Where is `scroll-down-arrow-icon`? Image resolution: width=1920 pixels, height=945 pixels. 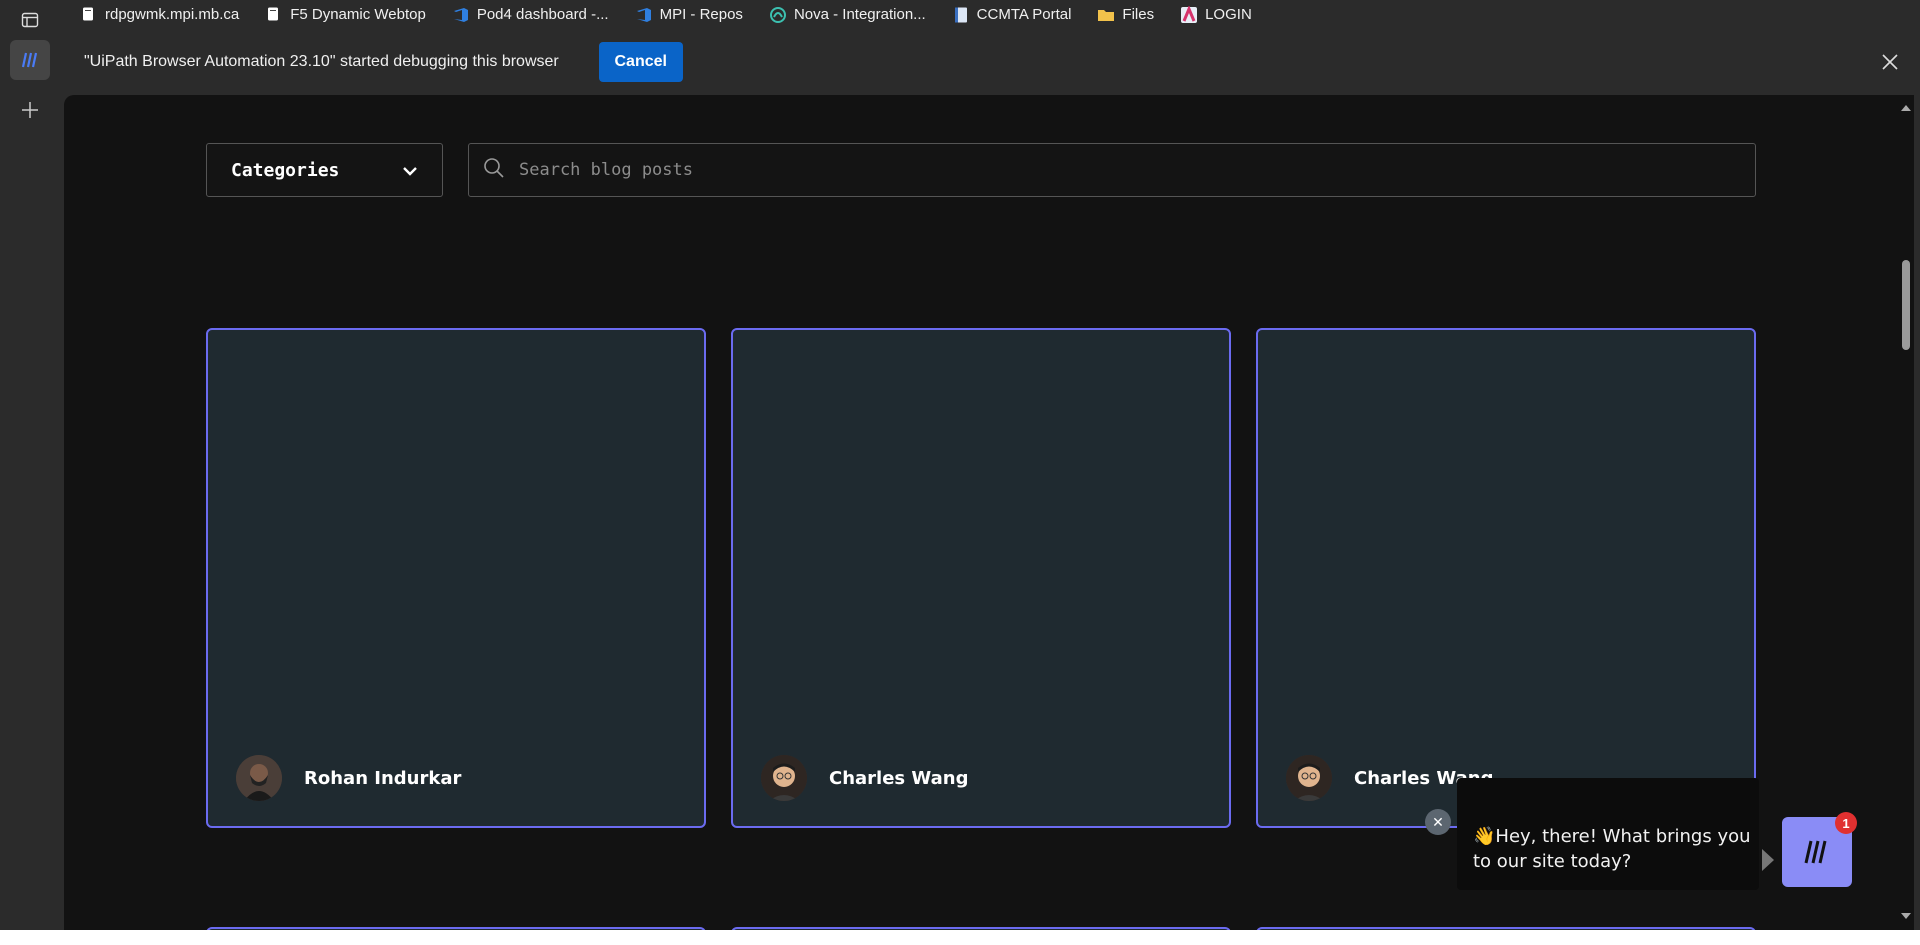
scroll-down-arrow-icon is located at coordinates (1906, 916).